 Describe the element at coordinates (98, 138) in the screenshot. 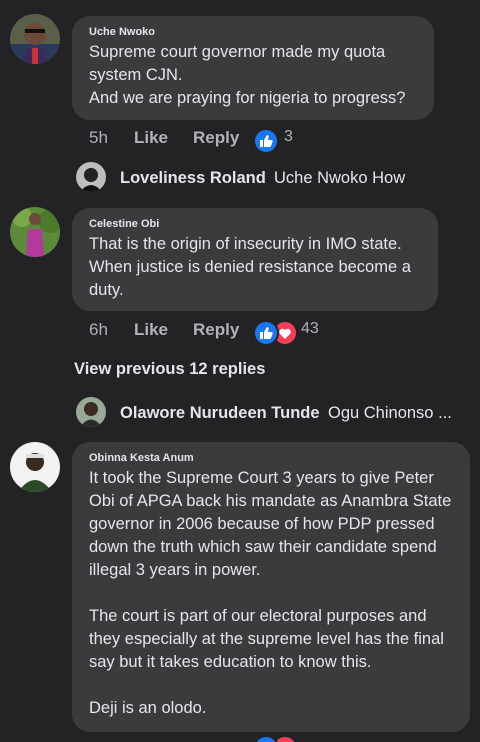

I see `comment-time: 5h` at that location.